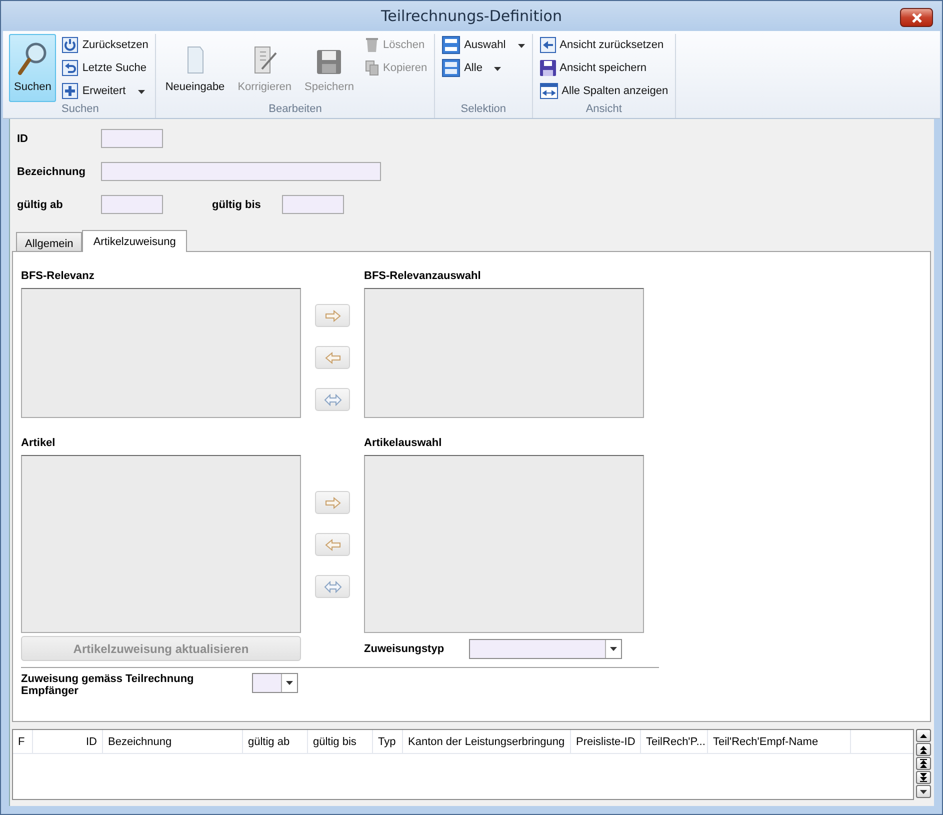 The height and width of the screenshot is (815, 943). I want to click on ribbon-button: Letzte Suche, so click(105, 68).